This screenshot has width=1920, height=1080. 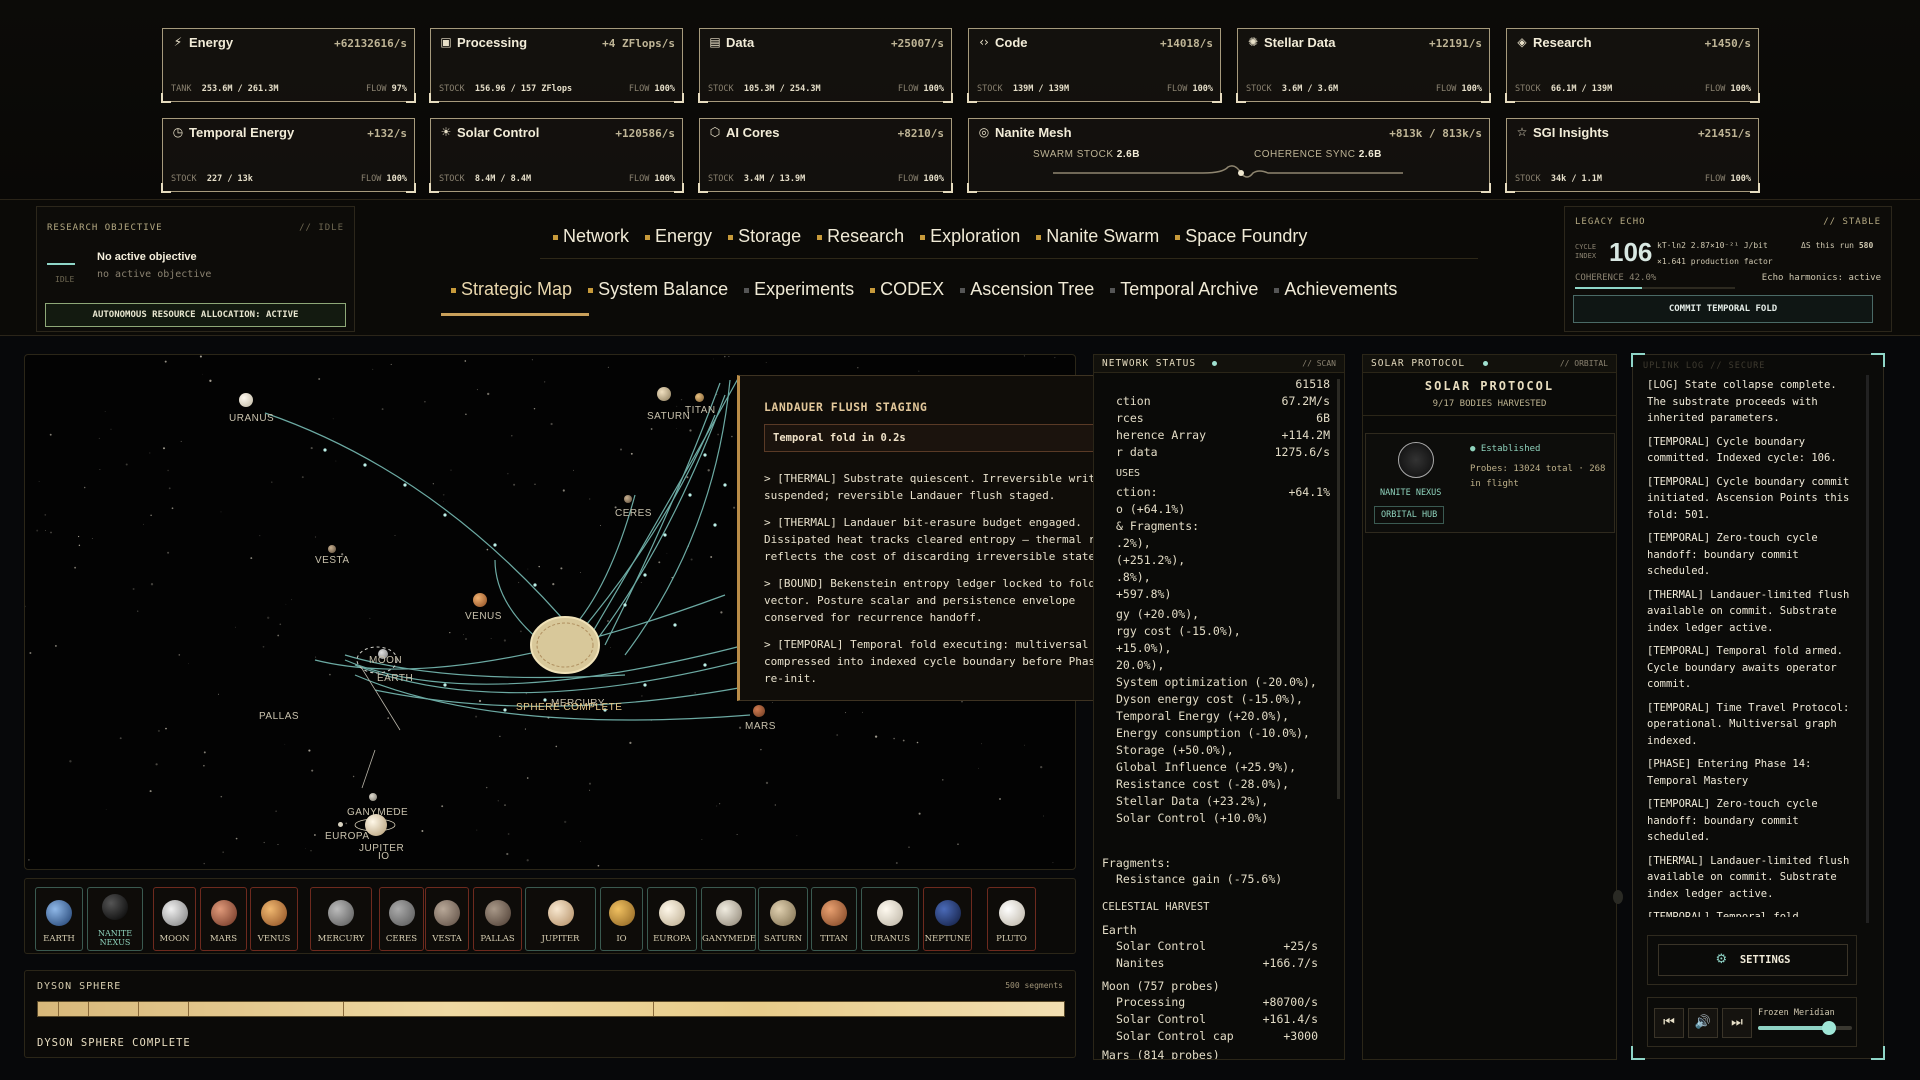 I want to click on body-moon: MOON, so click(x=174, y=919).